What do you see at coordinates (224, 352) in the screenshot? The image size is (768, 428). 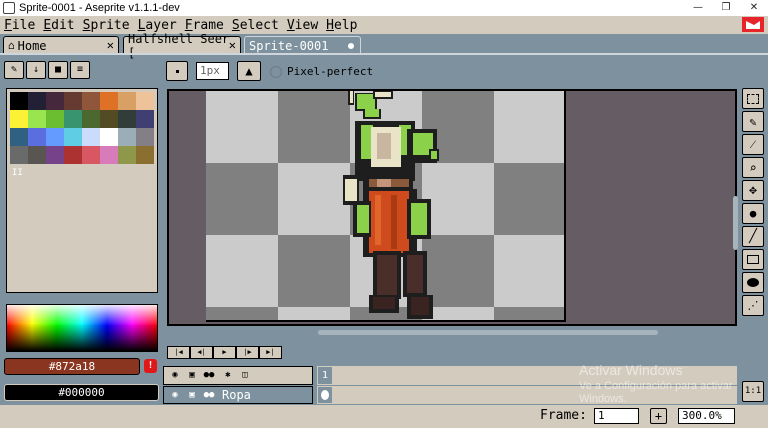 I see `play-button: ▶` at bounding box center [224, 352].